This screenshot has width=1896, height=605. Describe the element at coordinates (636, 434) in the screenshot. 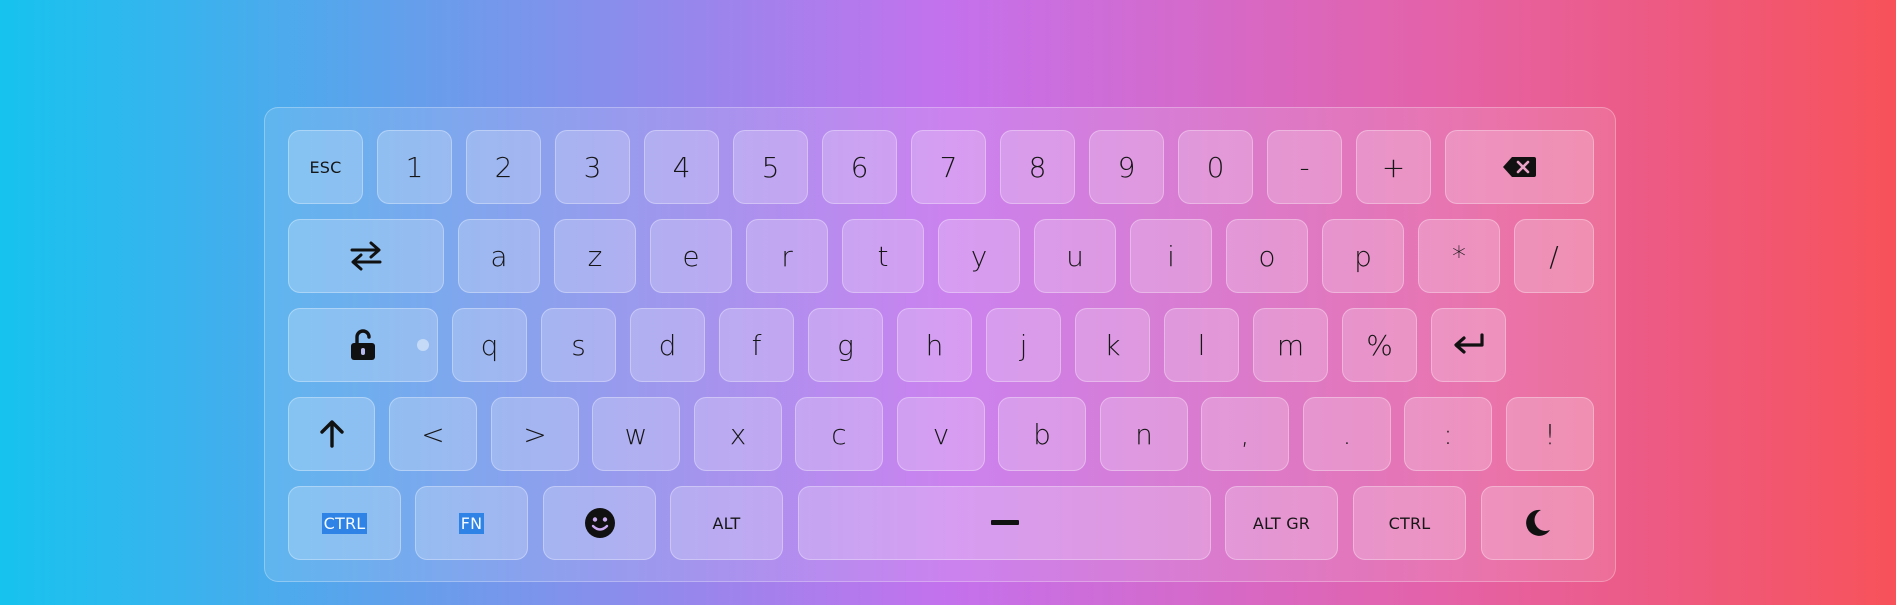

I see `key-w: w` at that location.